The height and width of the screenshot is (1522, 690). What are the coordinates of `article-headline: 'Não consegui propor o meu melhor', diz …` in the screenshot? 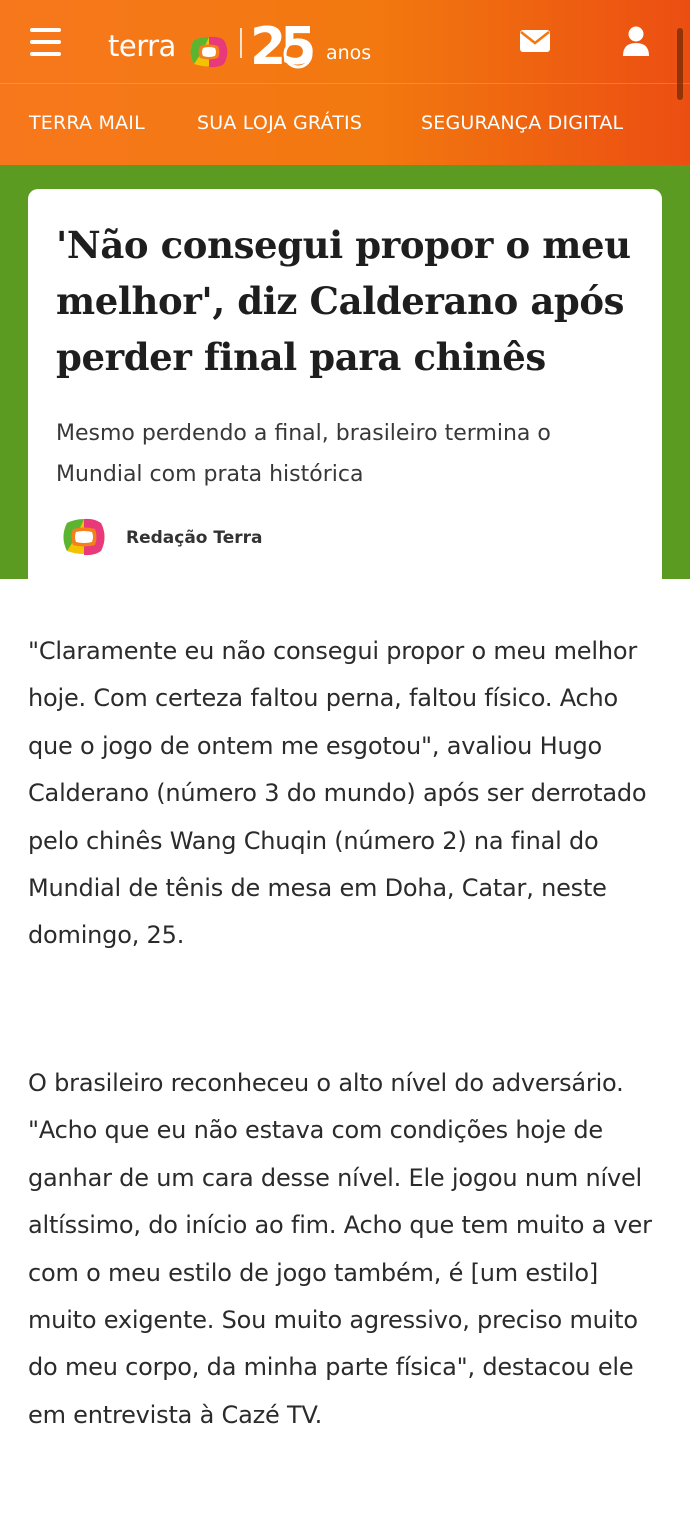 It's located at (343, 301).